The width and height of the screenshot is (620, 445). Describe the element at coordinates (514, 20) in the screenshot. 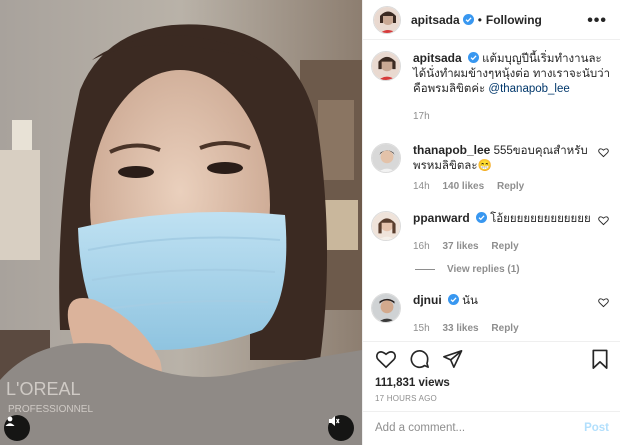

I see `following-button: Following` at that location.